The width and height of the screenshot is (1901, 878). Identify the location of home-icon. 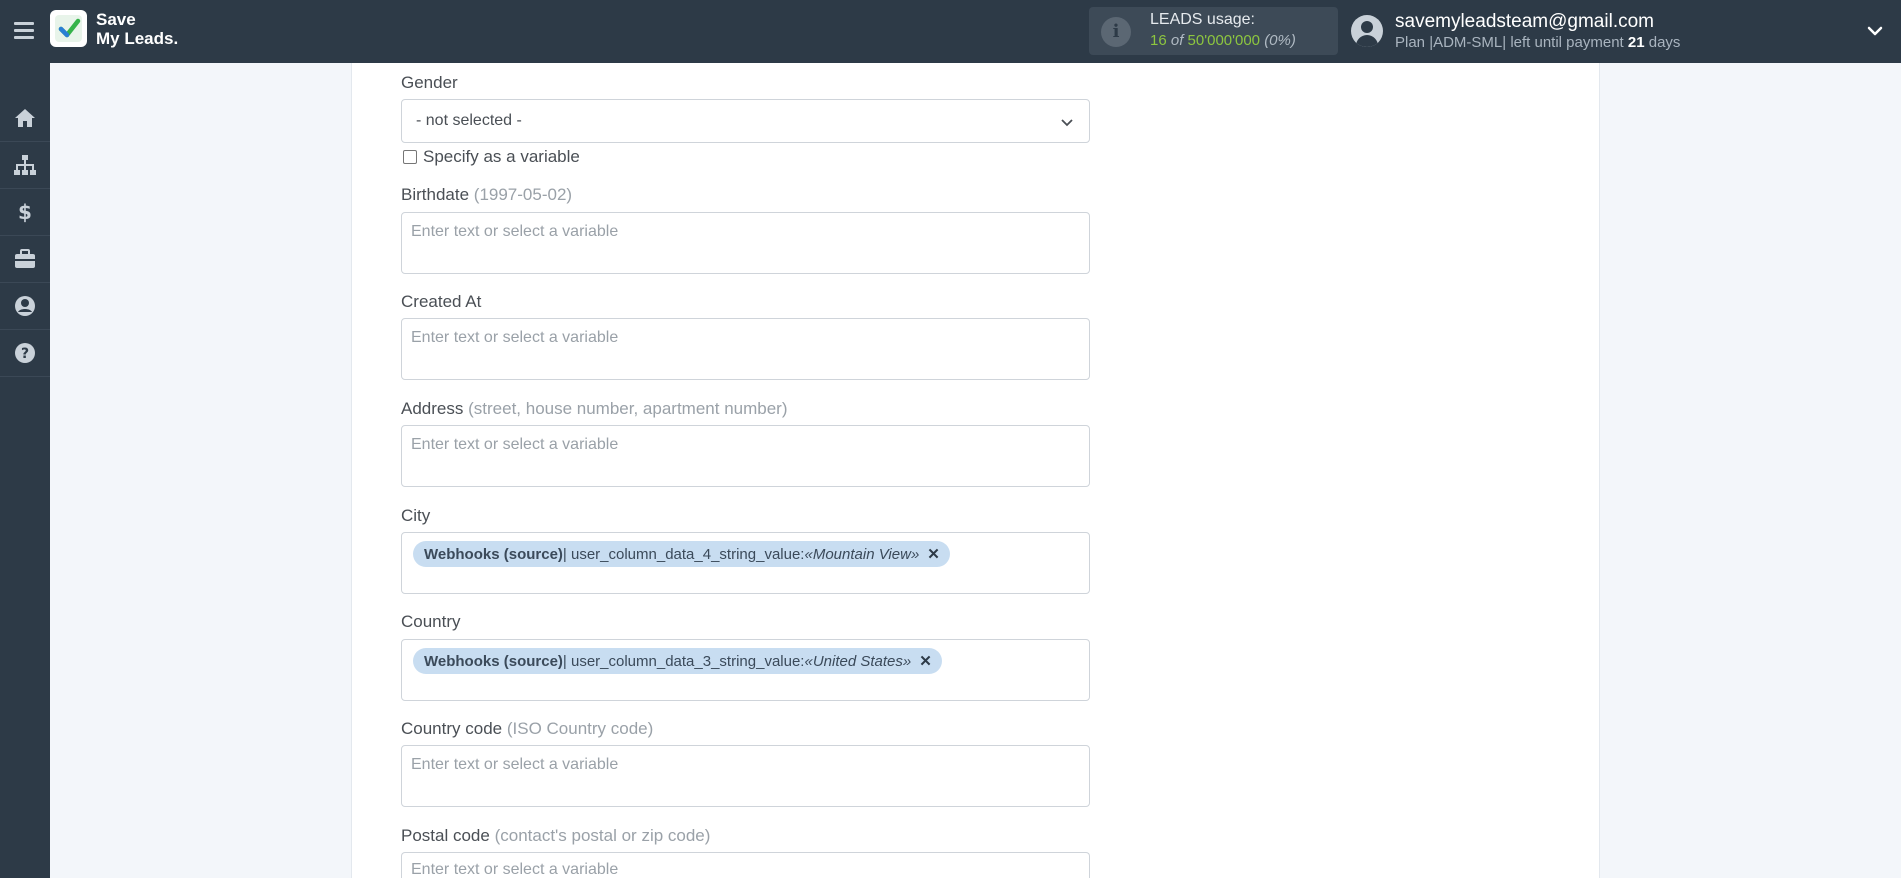
(25, 118).